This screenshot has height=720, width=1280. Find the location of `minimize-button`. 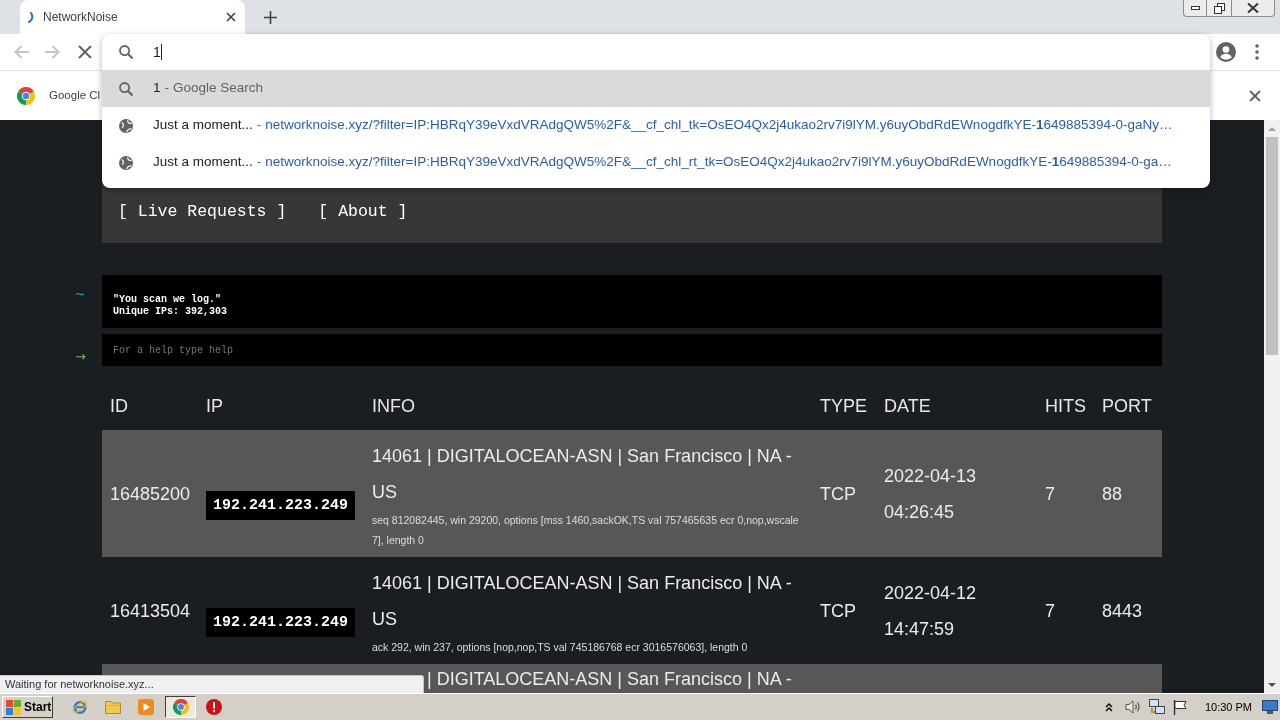

minimize-button is located at coordinates (1195, 8).